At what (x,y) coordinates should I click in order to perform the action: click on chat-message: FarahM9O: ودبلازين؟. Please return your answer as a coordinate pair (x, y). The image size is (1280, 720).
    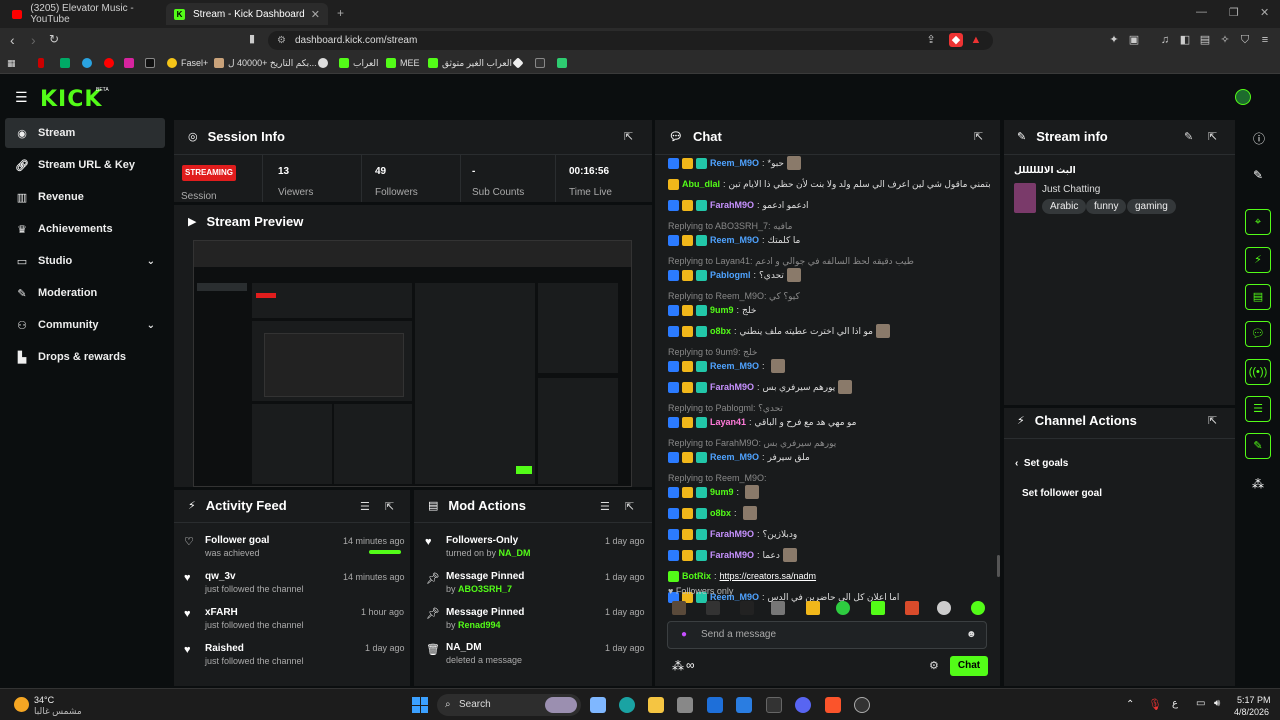
    Looking at the image, I should click on (732, 534).